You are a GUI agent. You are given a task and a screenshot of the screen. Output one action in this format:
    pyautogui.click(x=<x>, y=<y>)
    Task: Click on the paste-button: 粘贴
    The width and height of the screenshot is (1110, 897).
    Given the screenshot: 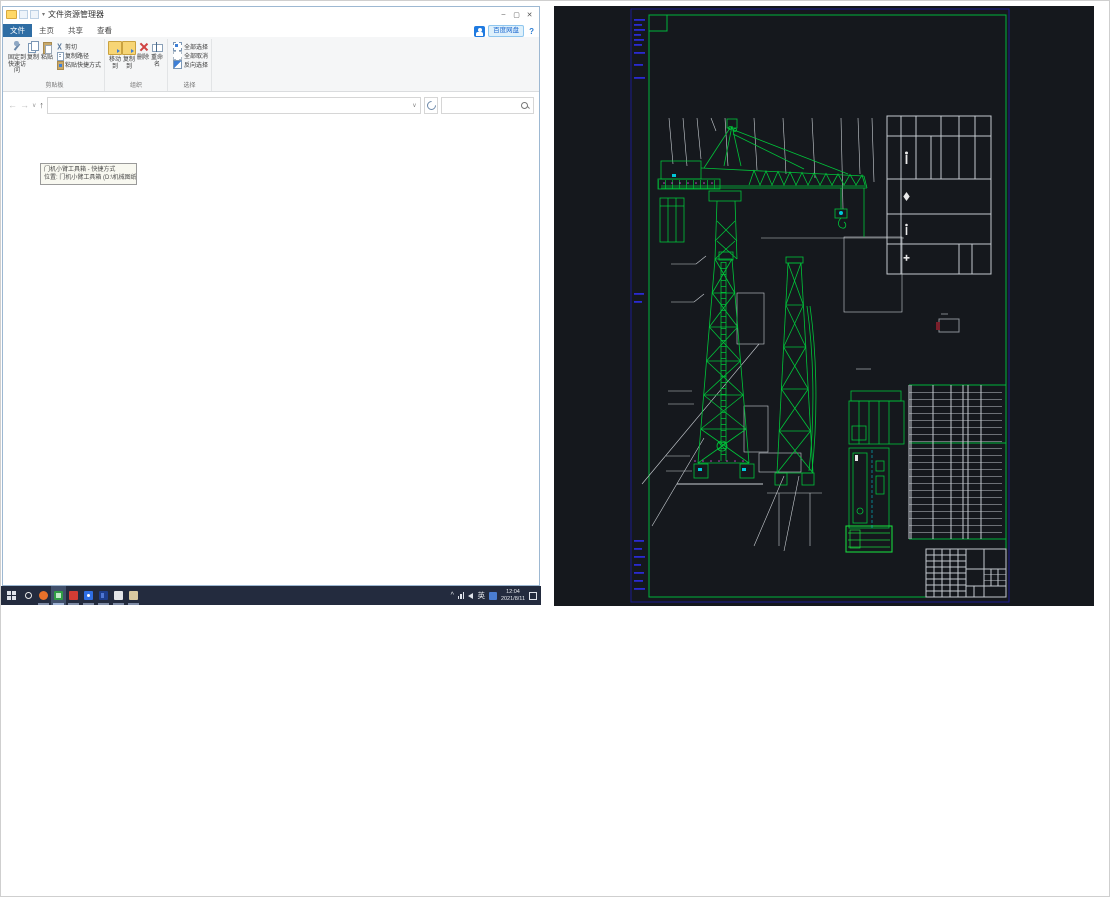 What is the action you would take?
    pyautogui.click(x=47, y=50)
    